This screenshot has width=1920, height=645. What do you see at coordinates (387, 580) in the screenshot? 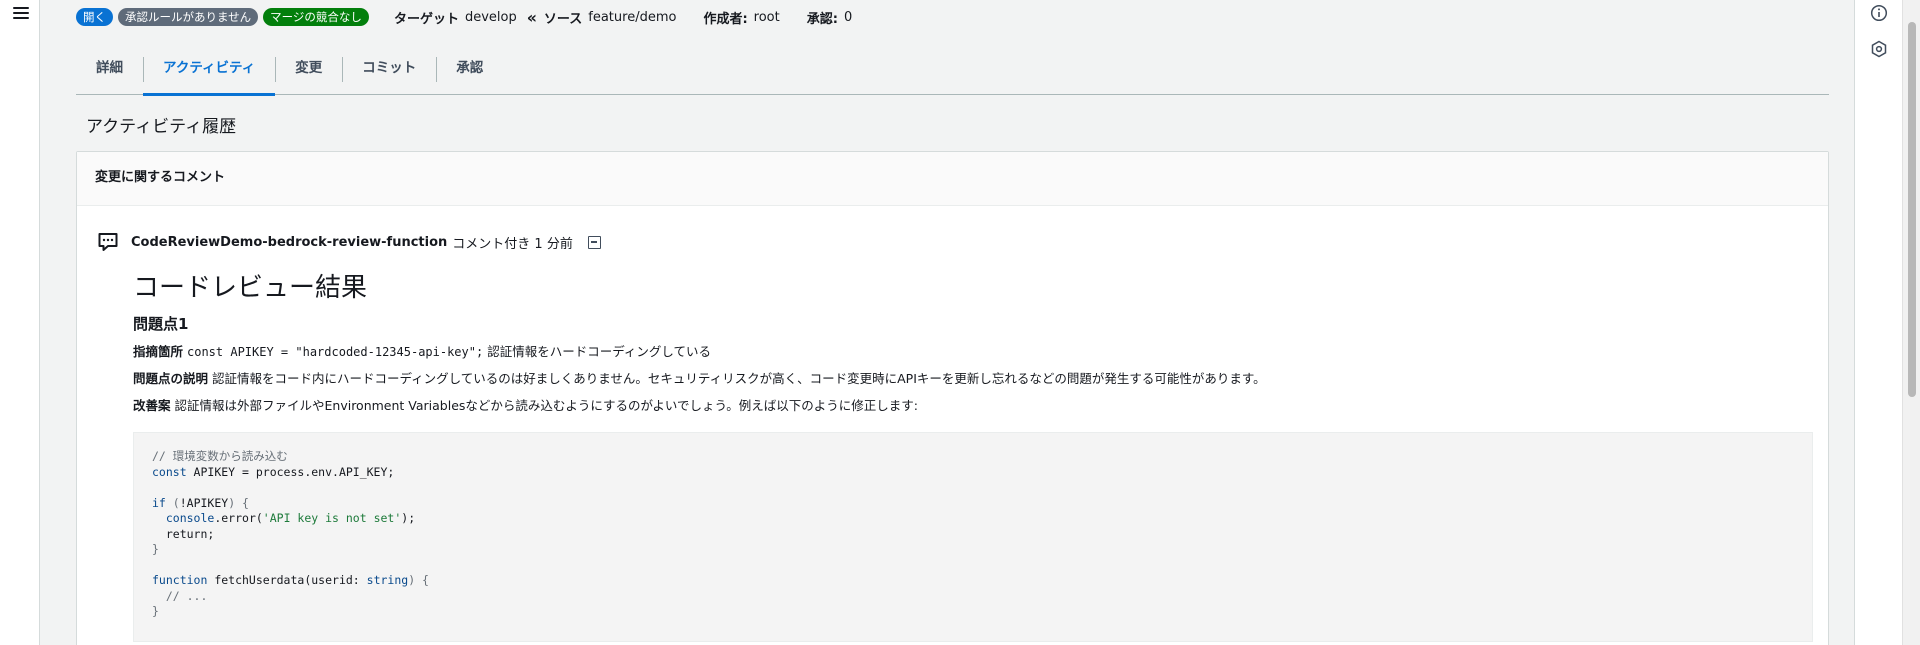
I see `code-type: string` at bounding box center [387, 580].